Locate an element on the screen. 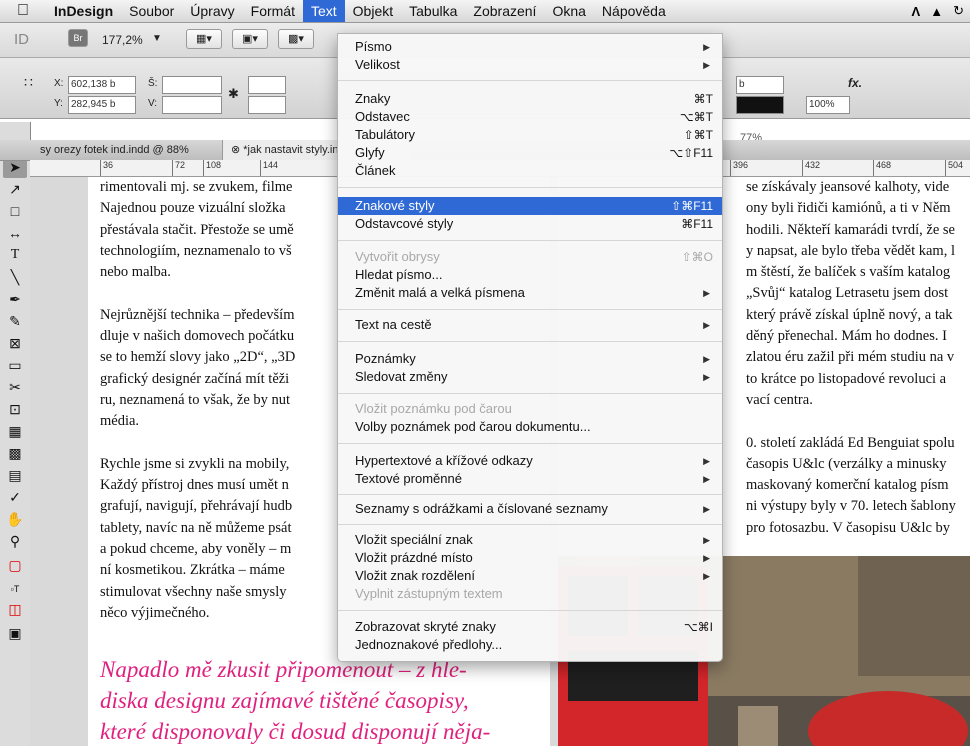  hand-tool-icon: ✋ is located at coordinates (15, 519).